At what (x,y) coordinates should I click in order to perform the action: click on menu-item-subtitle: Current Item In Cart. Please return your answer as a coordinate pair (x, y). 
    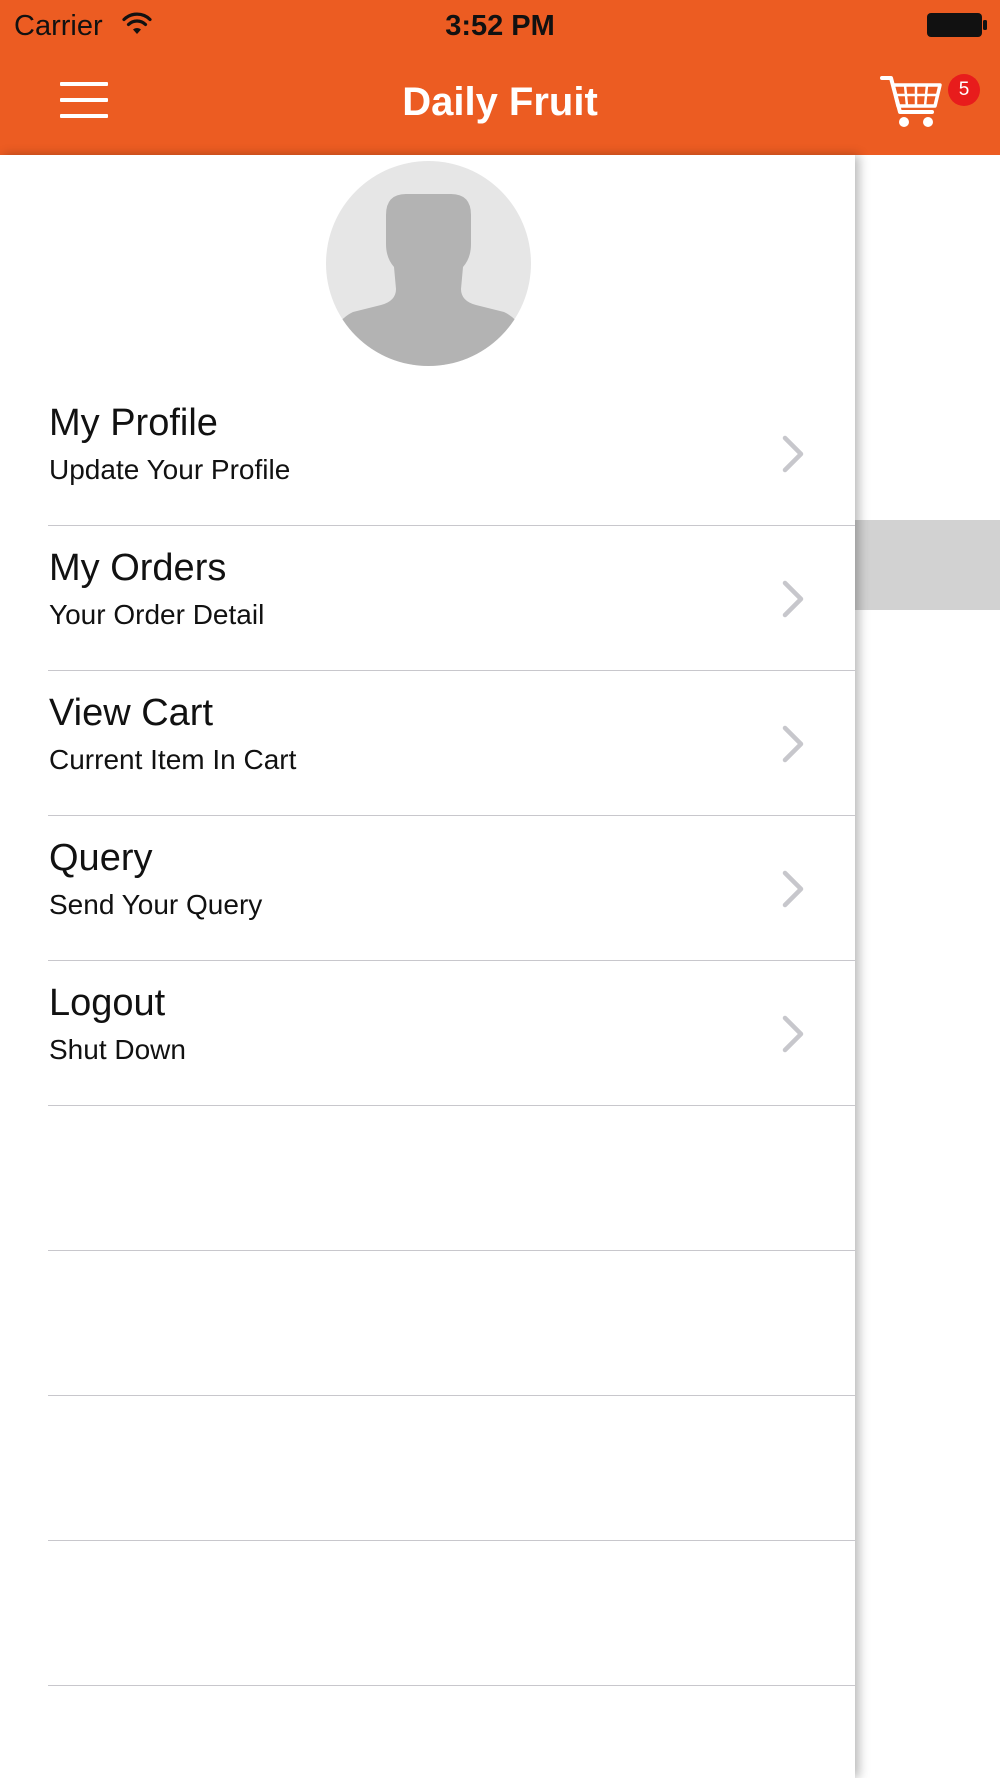
    Looking at the image, I should click on (173, 759).